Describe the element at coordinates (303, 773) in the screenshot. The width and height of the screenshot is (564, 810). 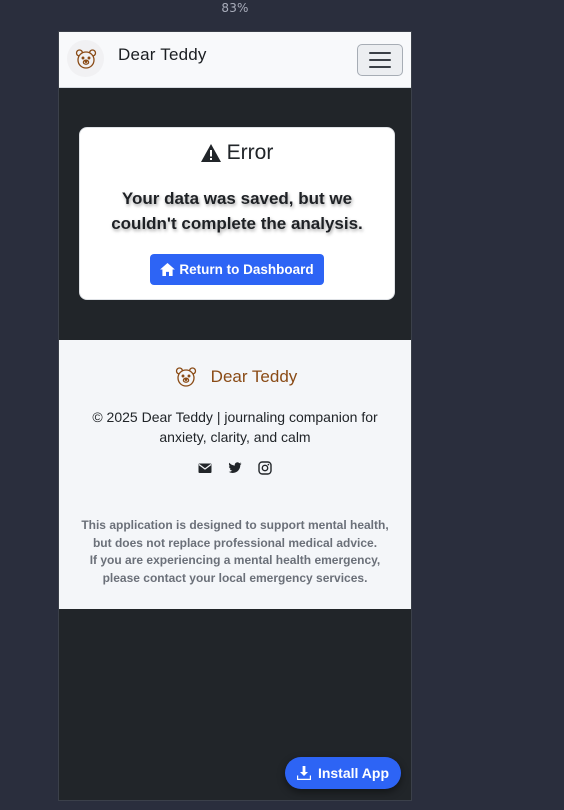
I see `download-icon` at that location.